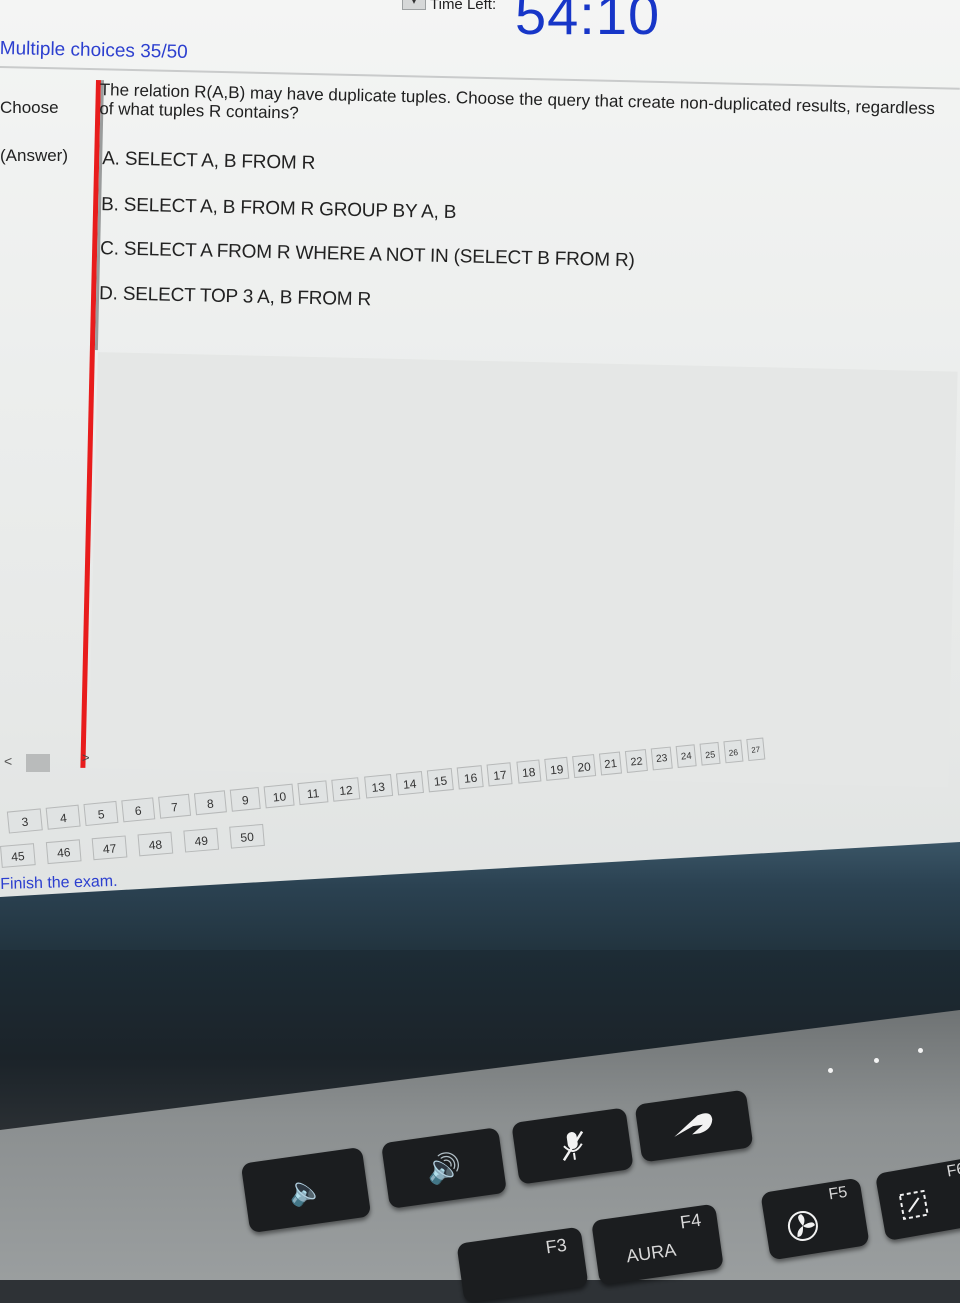  Describe the element at coordinates (651, 1253) in the screenshot. I see `aura-label: AURA` at that location.